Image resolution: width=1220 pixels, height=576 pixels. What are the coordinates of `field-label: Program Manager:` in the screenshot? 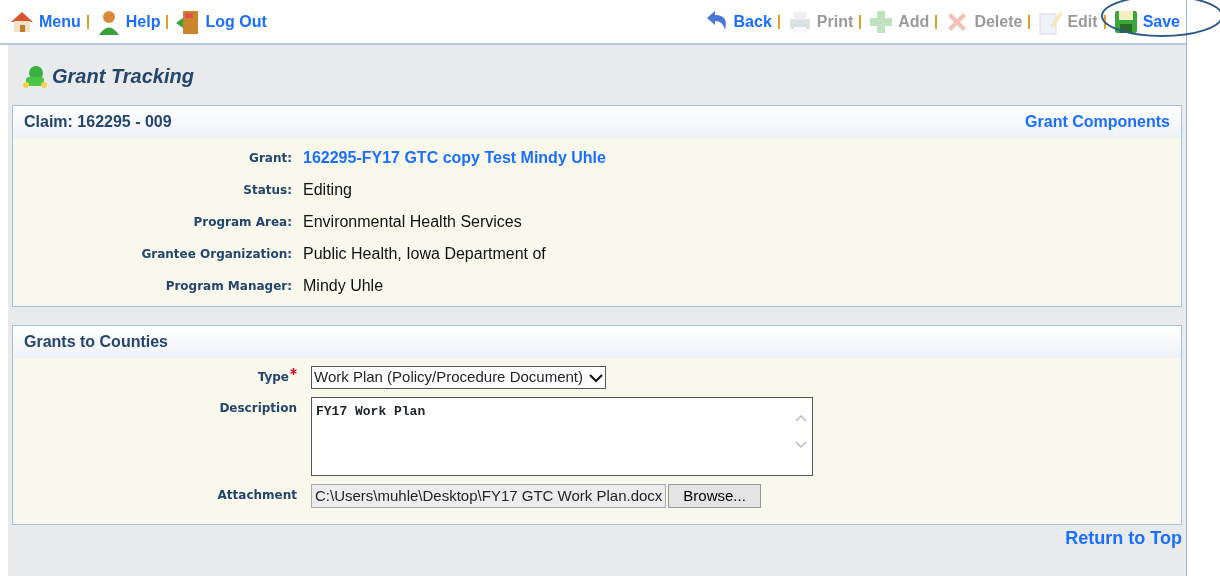 It's located at (228, 286).